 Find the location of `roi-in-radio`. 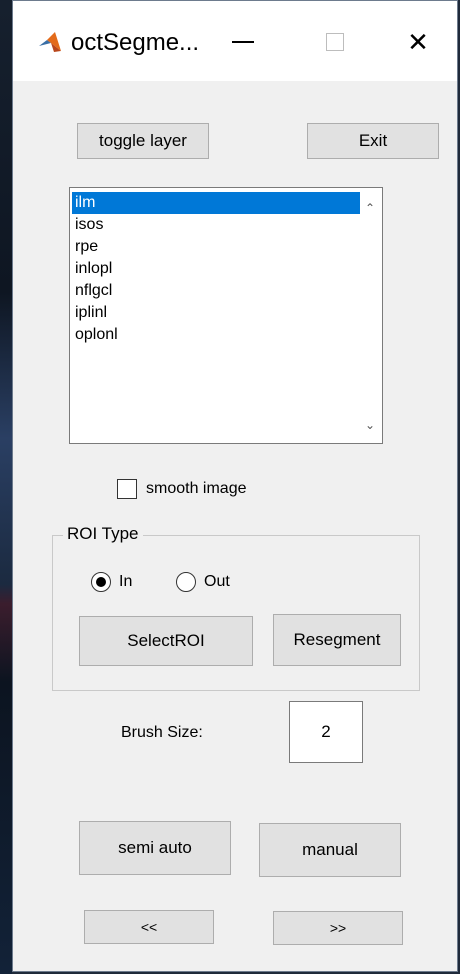

roi-in-radio is located at coordinates (101, 582).